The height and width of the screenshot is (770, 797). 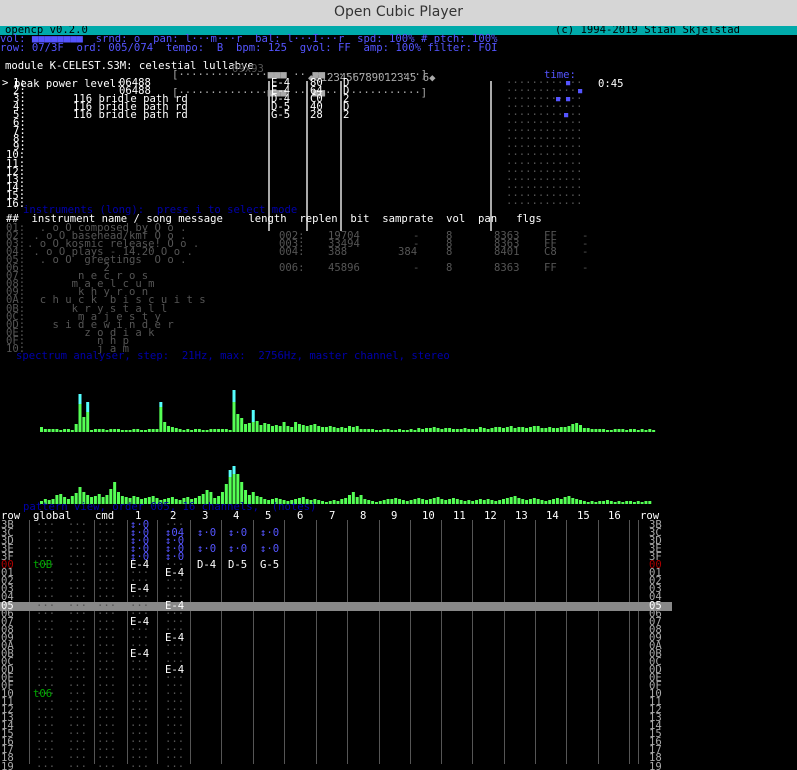 I want to click on pattern-cmd-dots: ···, so click(x=107, y=765).